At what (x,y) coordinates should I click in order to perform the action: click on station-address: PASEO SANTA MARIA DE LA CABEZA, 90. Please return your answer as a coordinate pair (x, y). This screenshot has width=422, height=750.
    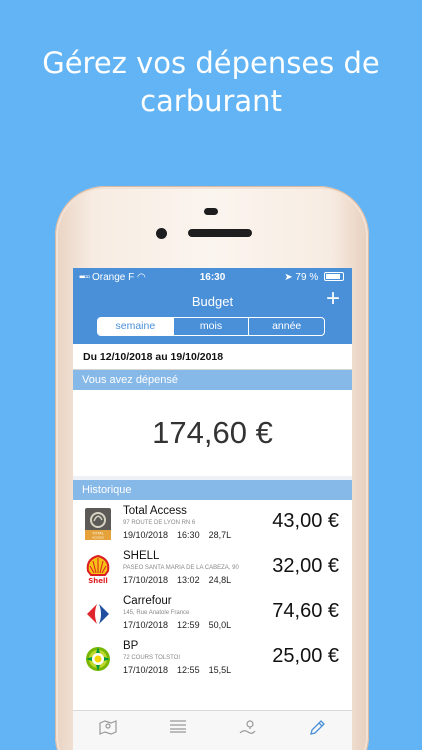
    Looking at the image, I should click on (181, 568).